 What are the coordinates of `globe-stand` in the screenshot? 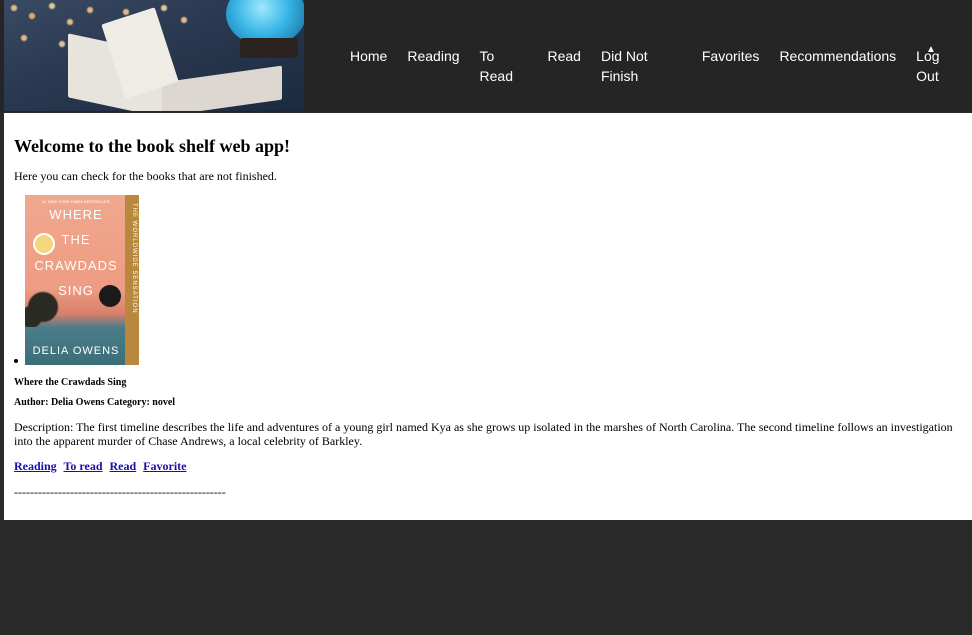 It's located at (269, 48).